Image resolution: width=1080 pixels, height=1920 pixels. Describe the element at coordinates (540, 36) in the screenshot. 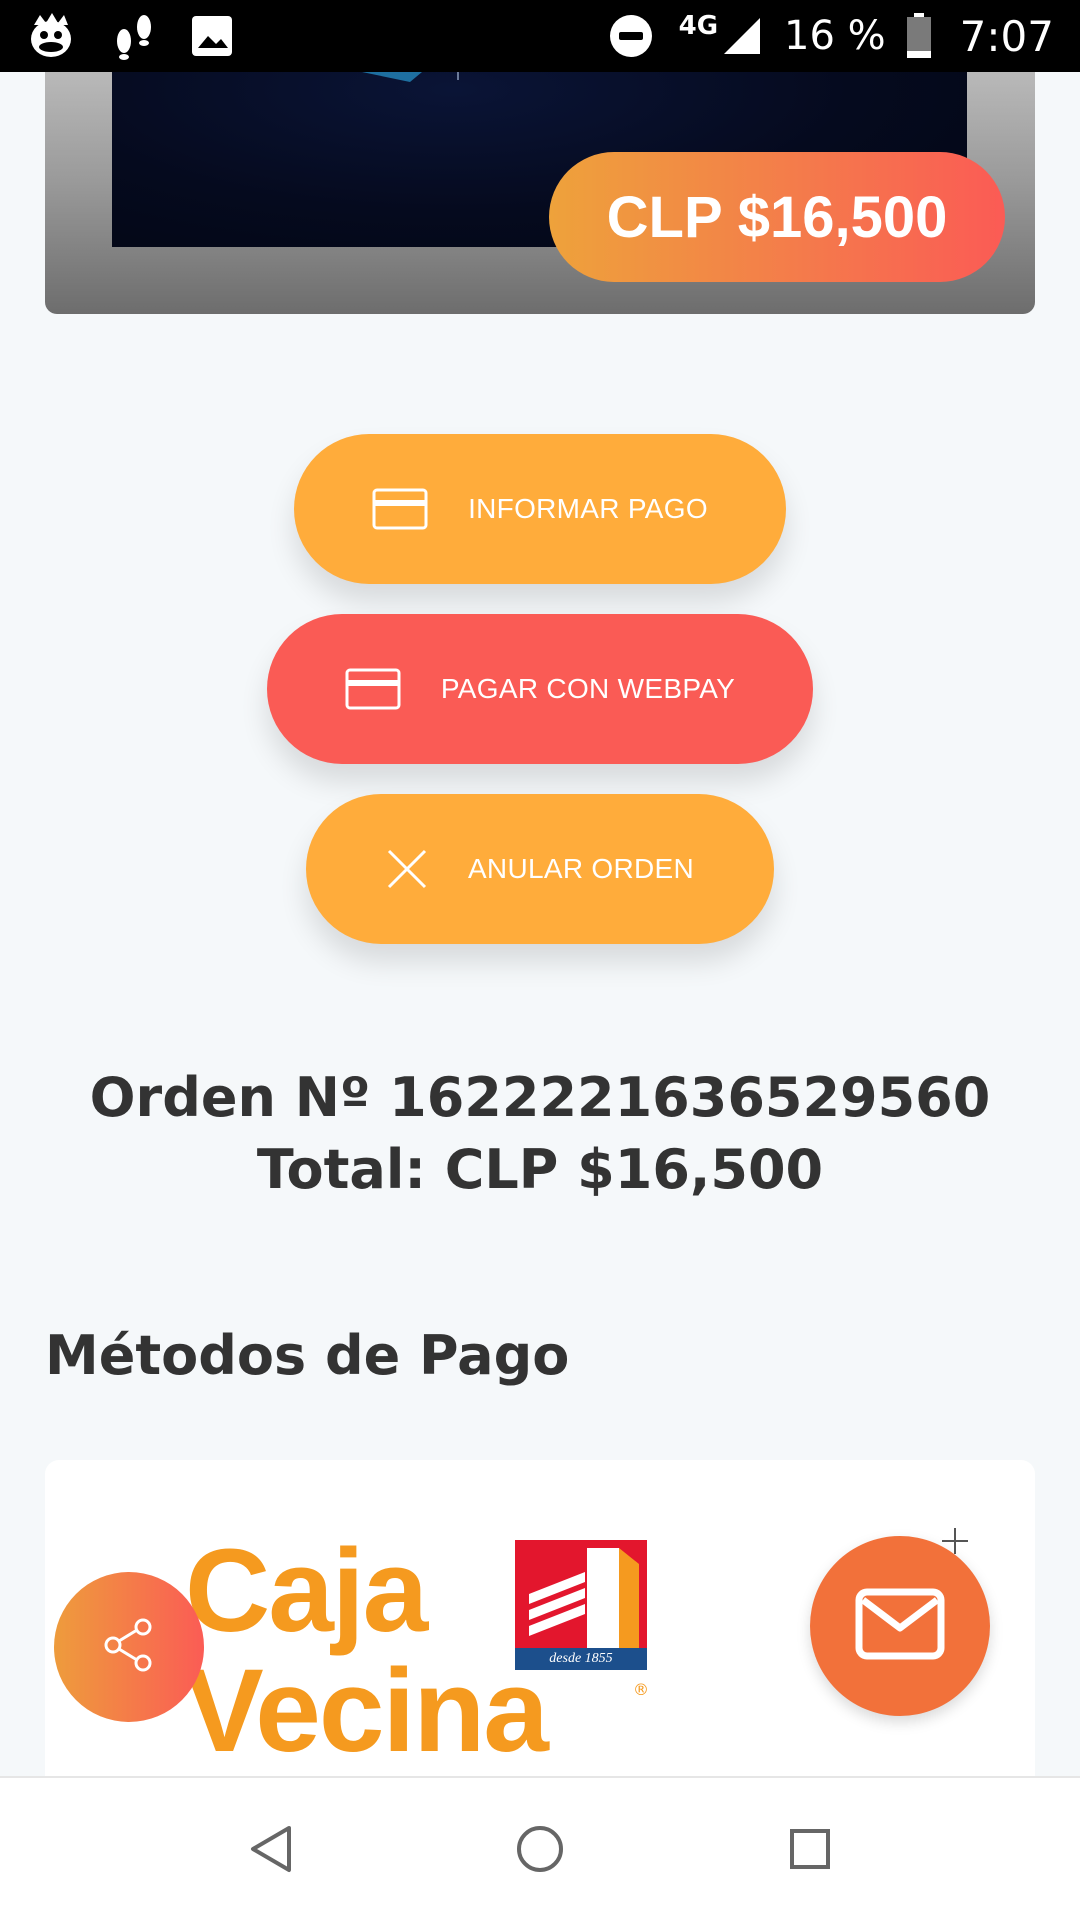

I see `status-bar: 4G 16 % 7:07` at that location.